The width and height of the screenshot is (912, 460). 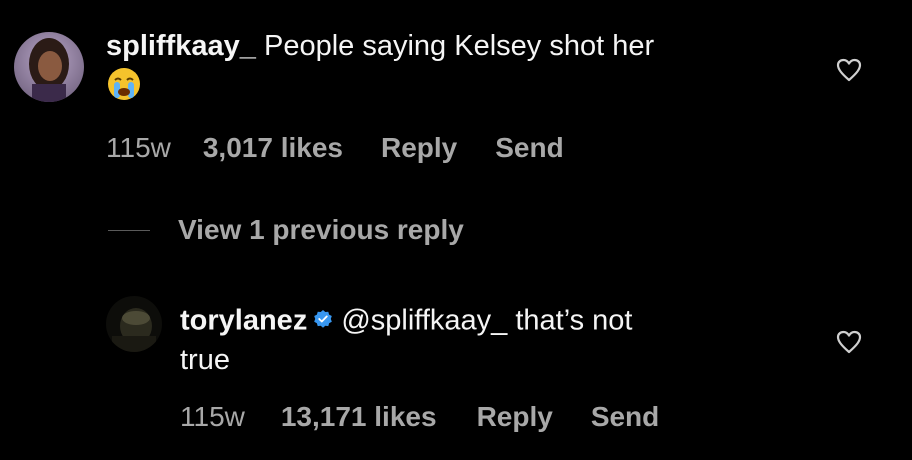 What do you see at coordinates (323, 320) in the screenshot?
I see `verified-badge-icon` at bounding box center [323, 320].